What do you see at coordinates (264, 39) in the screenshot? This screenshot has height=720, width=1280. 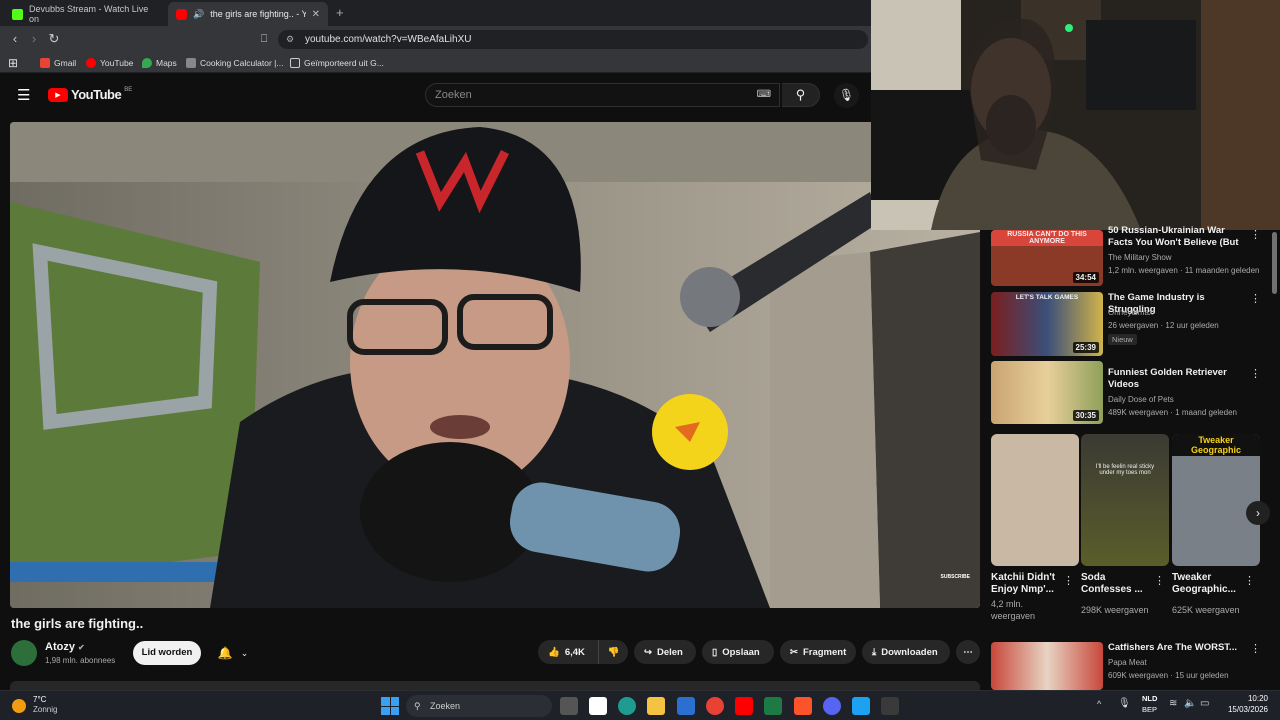 I see `bookmark-icon: ⎕` at bounding box center [264, 39].